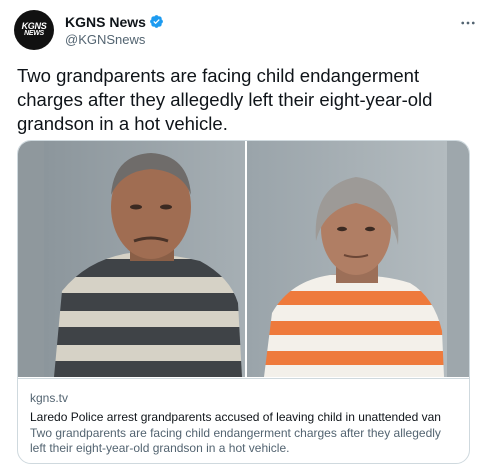 The width and height of the screenshot is (497, 476). I want to click on avatar: KGNS NEWS, so click(34, 30).